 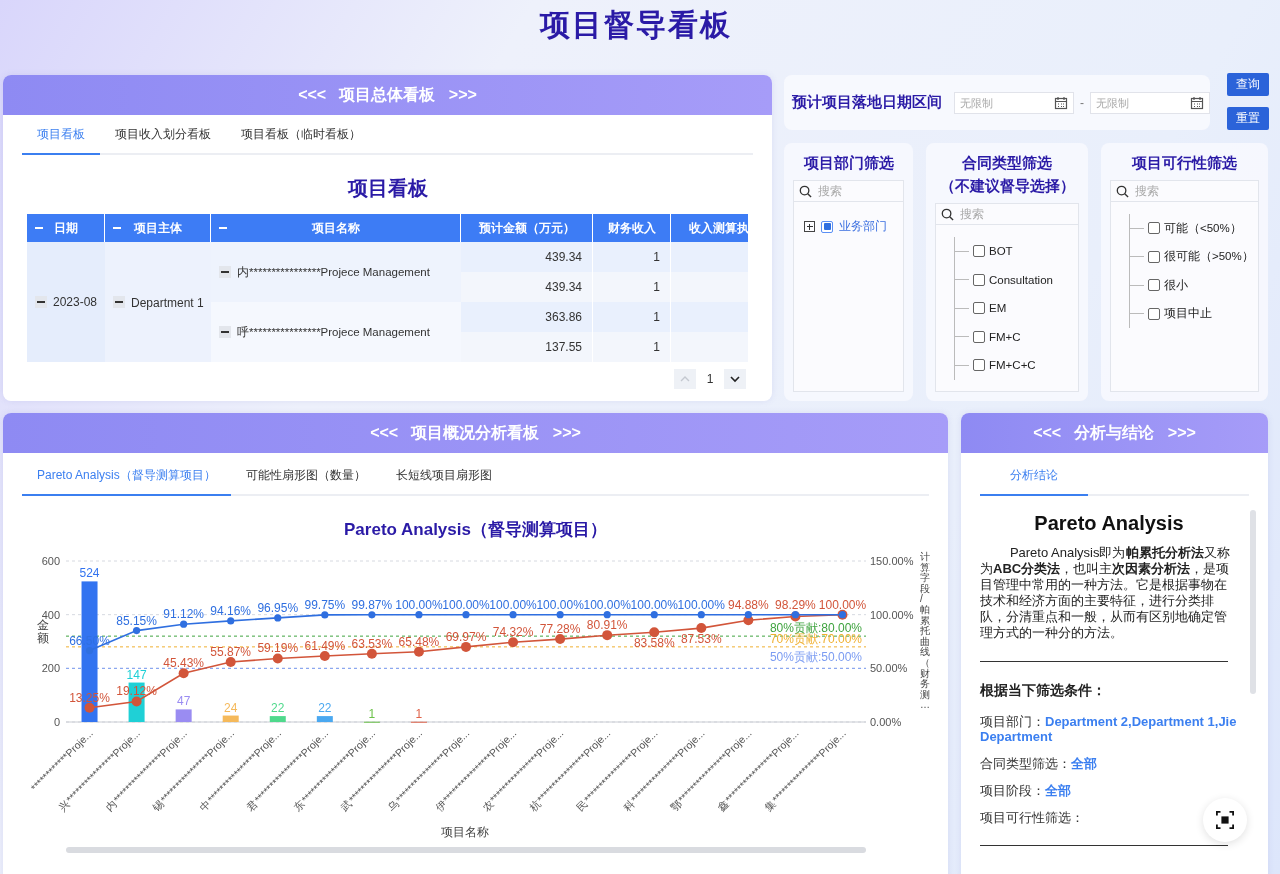 I want to click on data-label: 147, so click(x=136, y=674).